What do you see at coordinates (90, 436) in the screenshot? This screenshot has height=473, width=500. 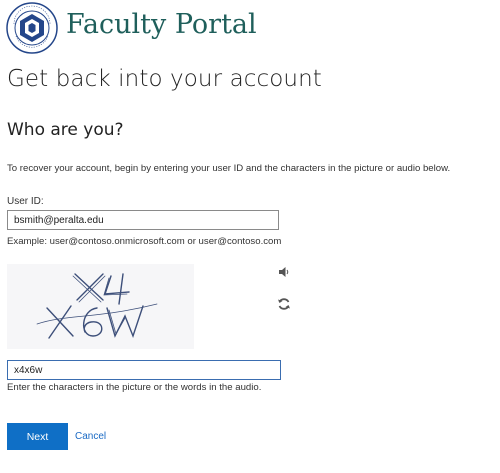 I see `cancel-link: Cancel` at bounding box center [90, 436].